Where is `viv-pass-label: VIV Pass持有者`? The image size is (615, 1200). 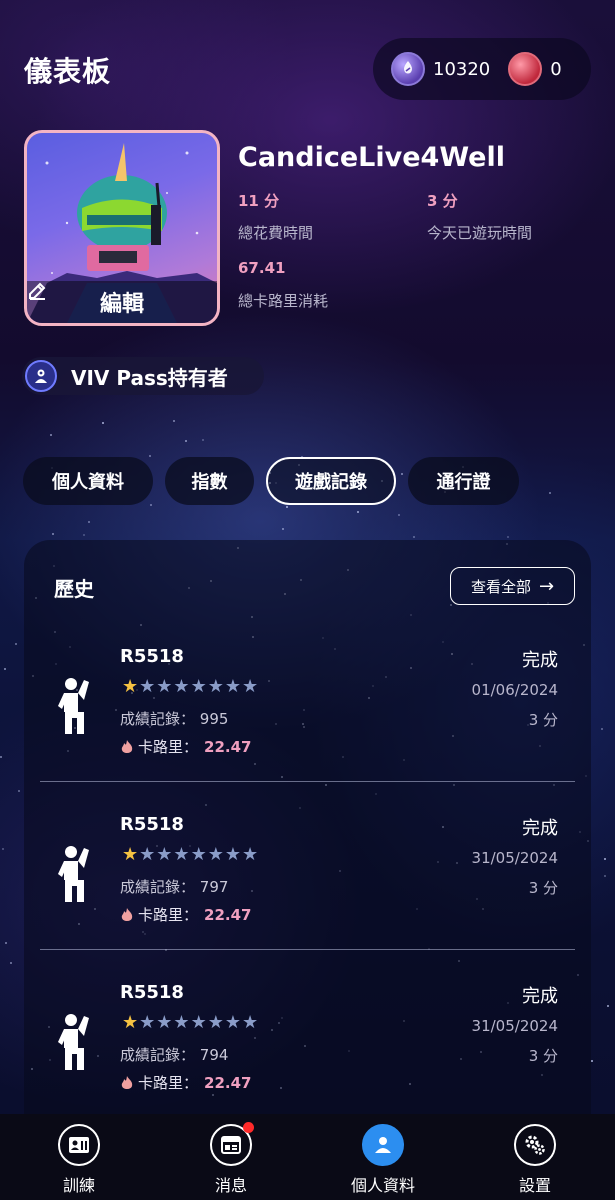 viv-pass-label: VIV Pass持有者 is located at coordinates (149, 377).